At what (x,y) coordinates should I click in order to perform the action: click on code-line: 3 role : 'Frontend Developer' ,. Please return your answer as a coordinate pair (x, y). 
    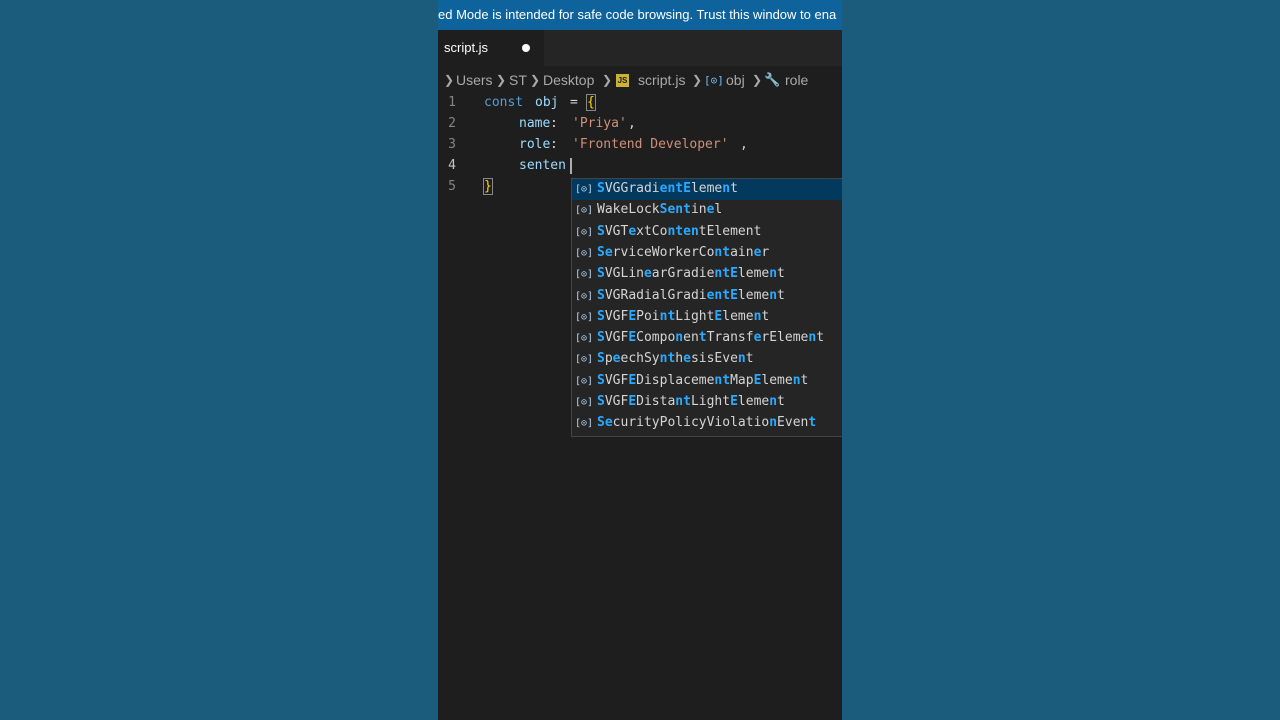
    Looking at the image, I should click on (640, 144).